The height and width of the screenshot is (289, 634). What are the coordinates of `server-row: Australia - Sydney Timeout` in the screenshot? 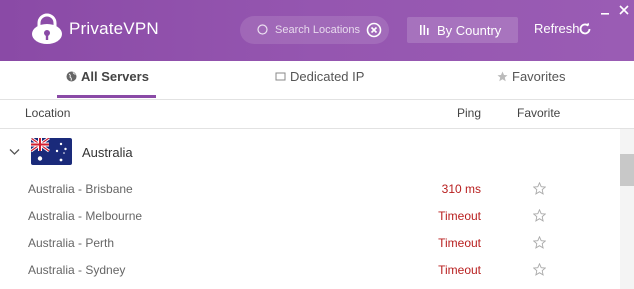 It's located at (310, 270).